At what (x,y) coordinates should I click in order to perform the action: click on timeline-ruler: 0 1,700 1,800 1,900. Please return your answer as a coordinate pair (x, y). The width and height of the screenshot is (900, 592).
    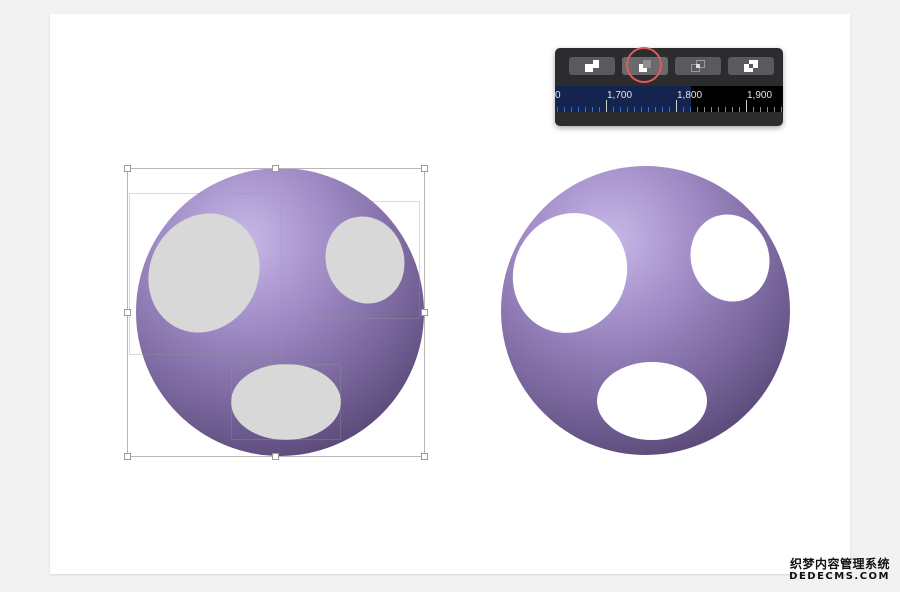
    Looking at the image, I should click on (669, 99).